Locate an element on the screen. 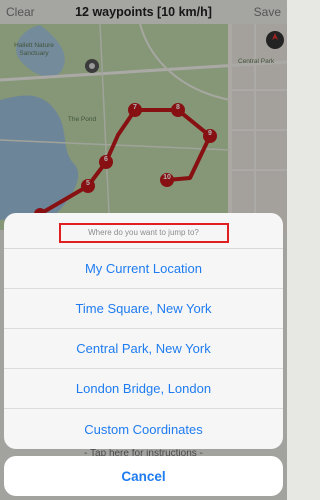 The image size is (320, 500). option-london-bridge: London Bridge, London is located at coordinates (143, 389).